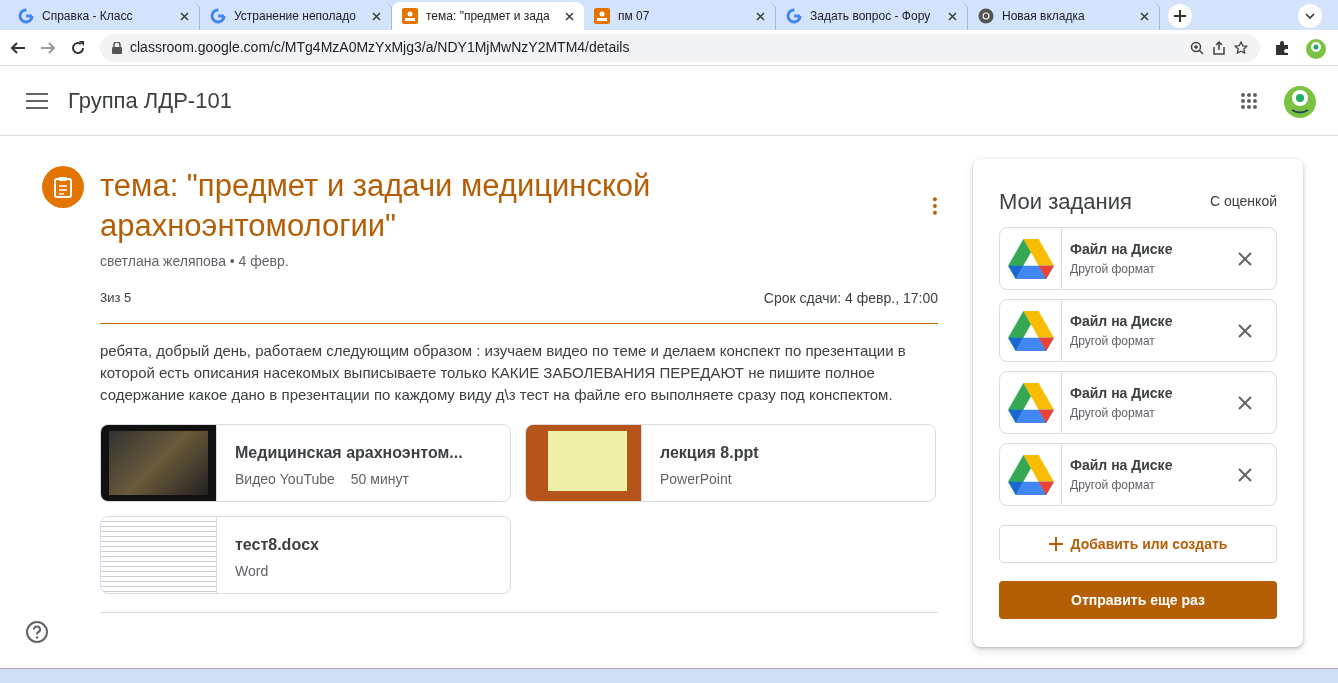 The image size is (1338, 683). What do you see at coordinates (935, 206) in the screenshot?
I see `more-options-icon` at bounding box center [935, 206].